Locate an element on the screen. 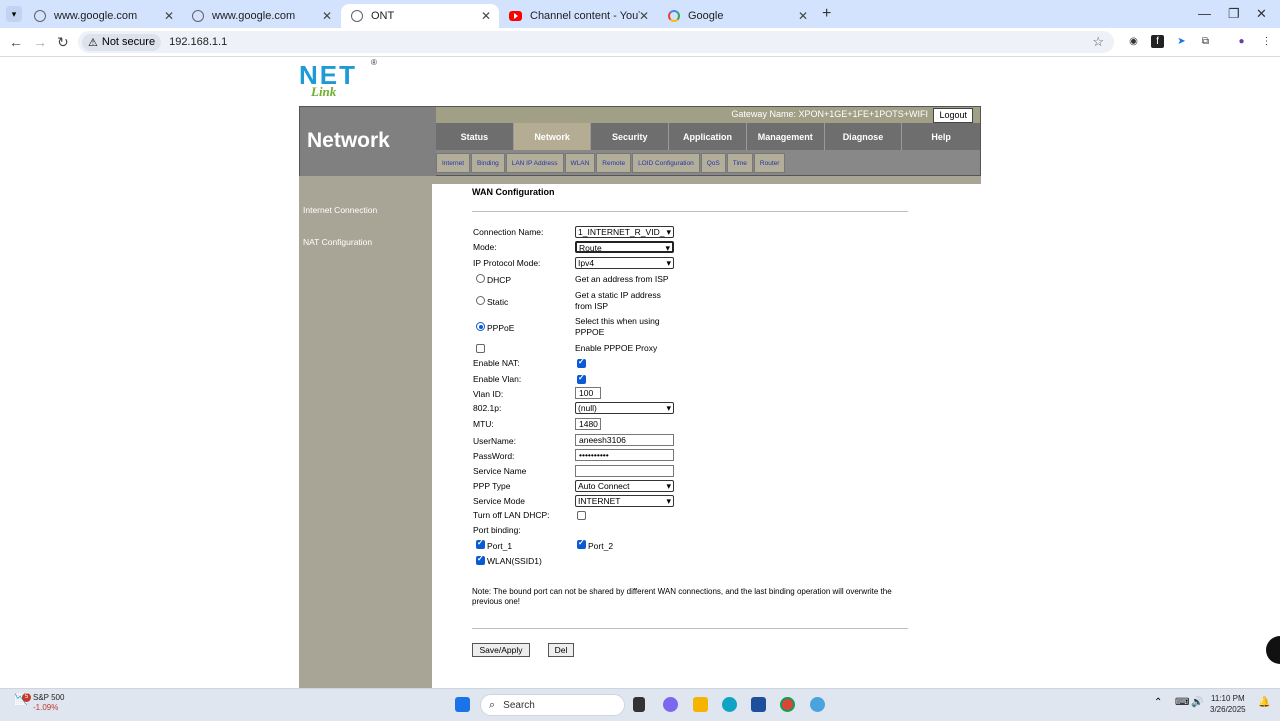 This screenshot has height=721, width=1280. service-name-input is located at coordinates (624, 471).